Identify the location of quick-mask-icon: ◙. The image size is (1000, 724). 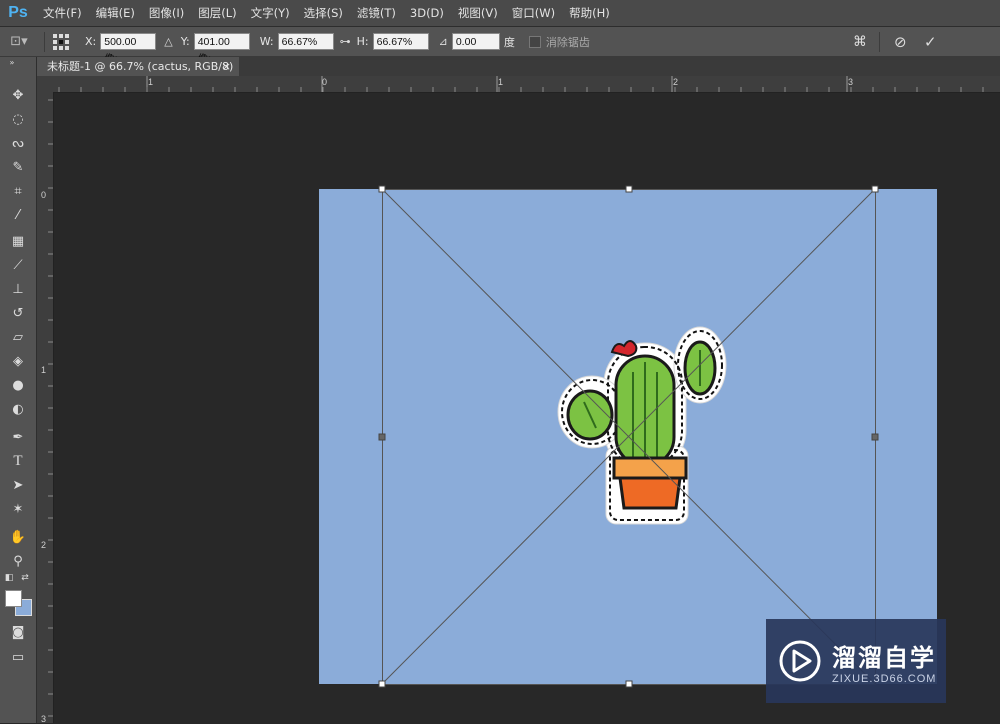
(18, 632).